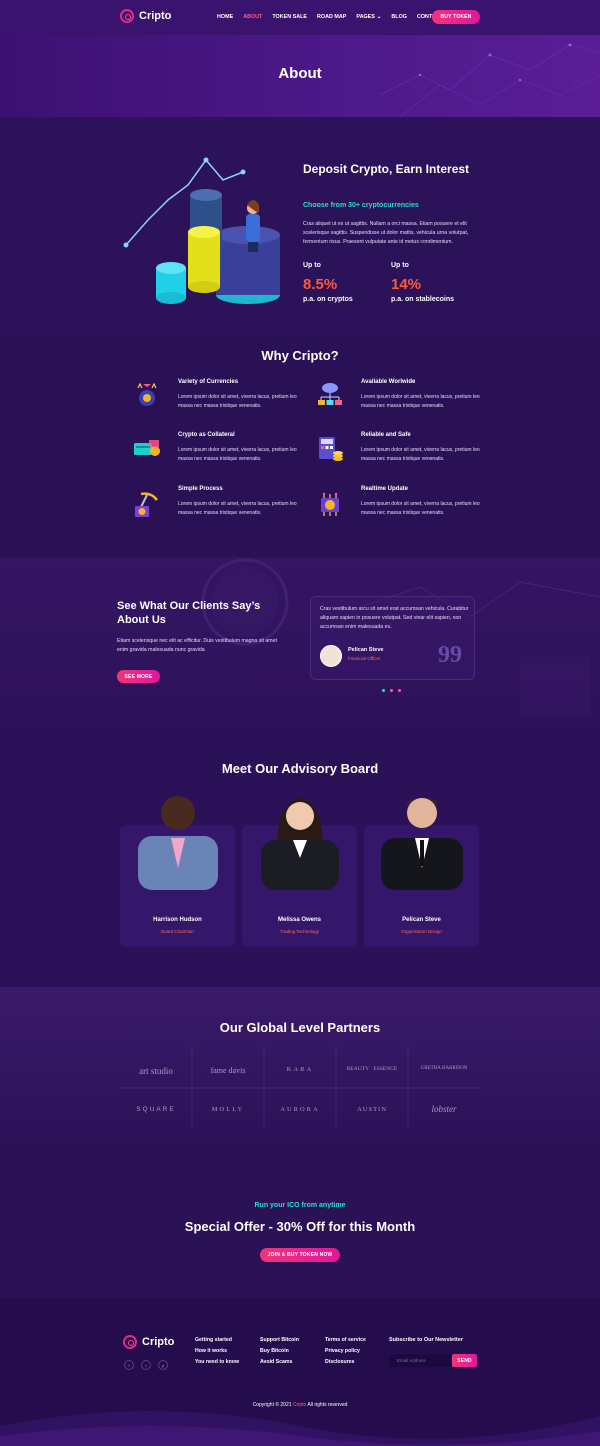 This screenshot has height=1446, width=600. What do you see at coordinates (426, 1340) in the screenshot?
I see `newsletter-title: Subscribe to Our Newsletter` at bounding box center [426, 1340].